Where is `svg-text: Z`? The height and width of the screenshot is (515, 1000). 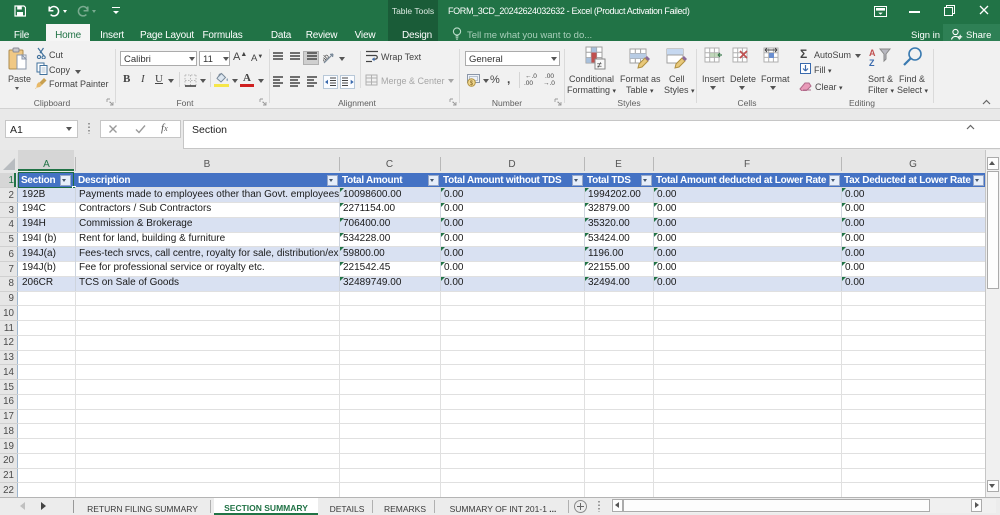
svg-text: Z is located at coordinates (872, 62).